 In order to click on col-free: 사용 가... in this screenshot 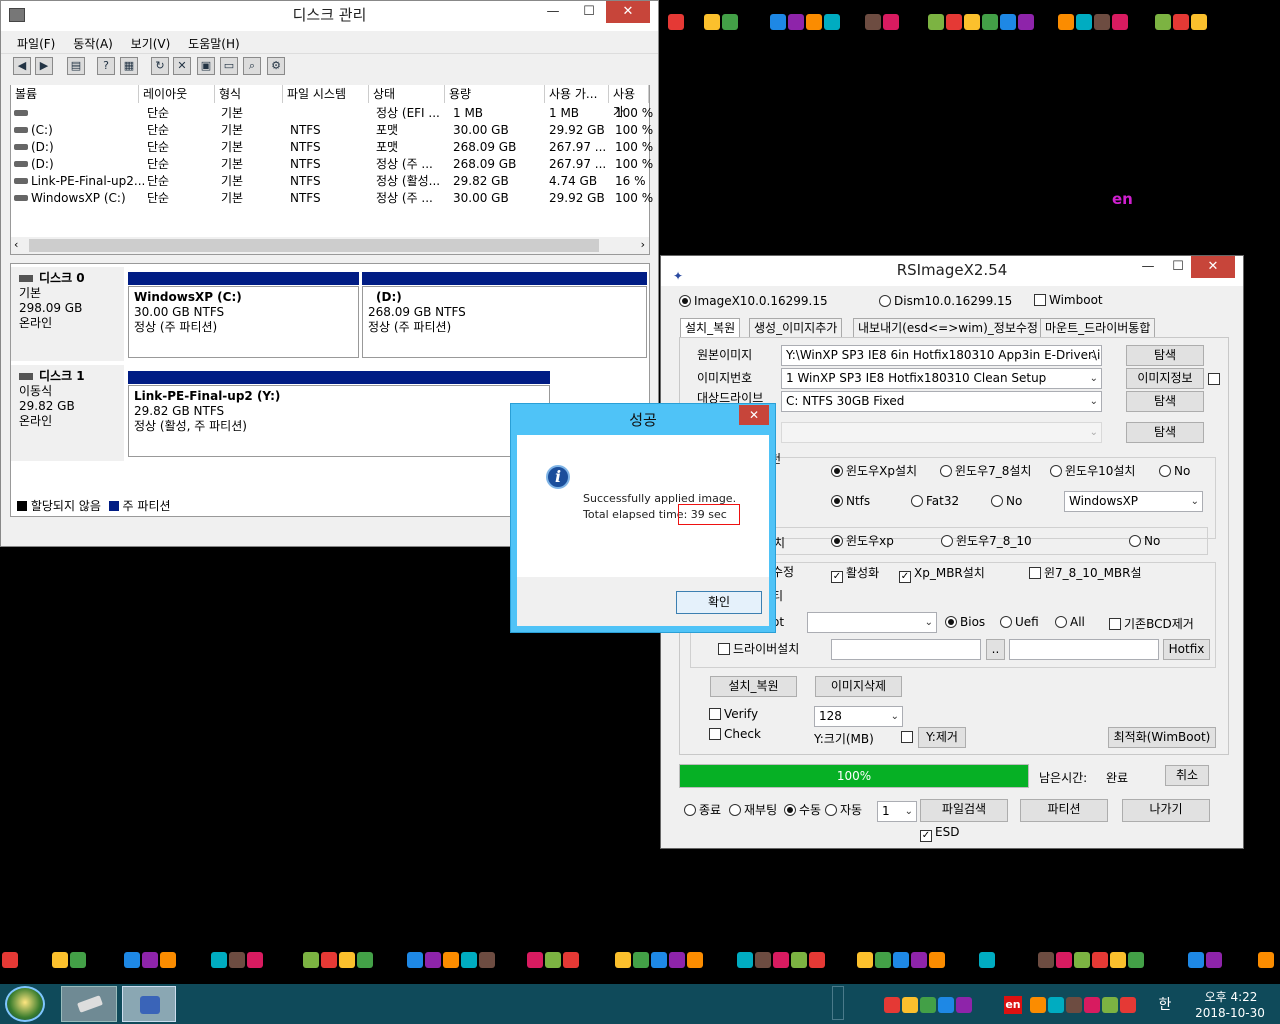, I will do `click(577, 94)`.